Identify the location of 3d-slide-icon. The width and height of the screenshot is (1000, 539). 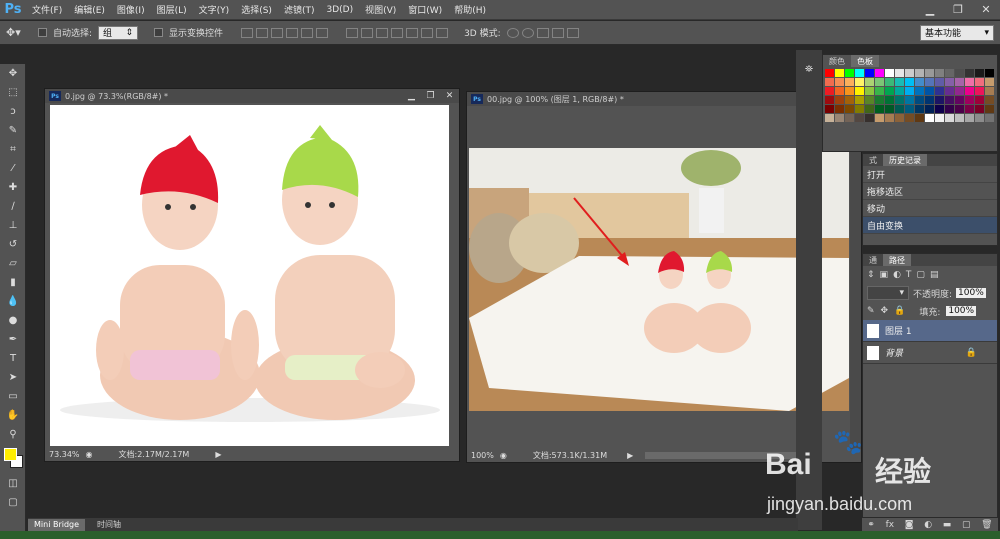
(557, 32).